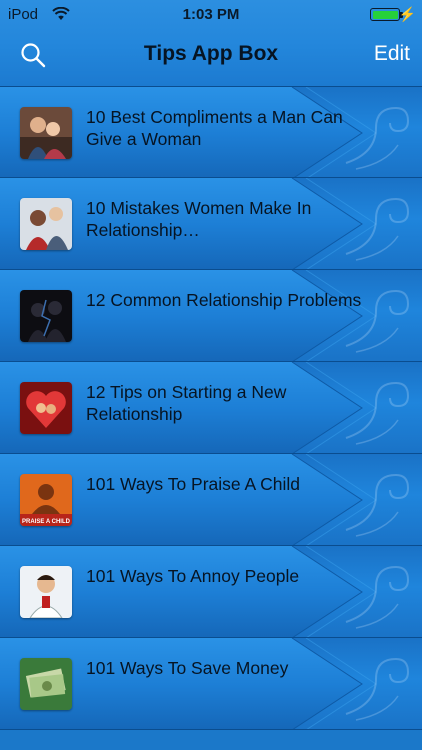  I want to click on list-item: 12 Tips on Starting a New Relationship, so click(211, 408).